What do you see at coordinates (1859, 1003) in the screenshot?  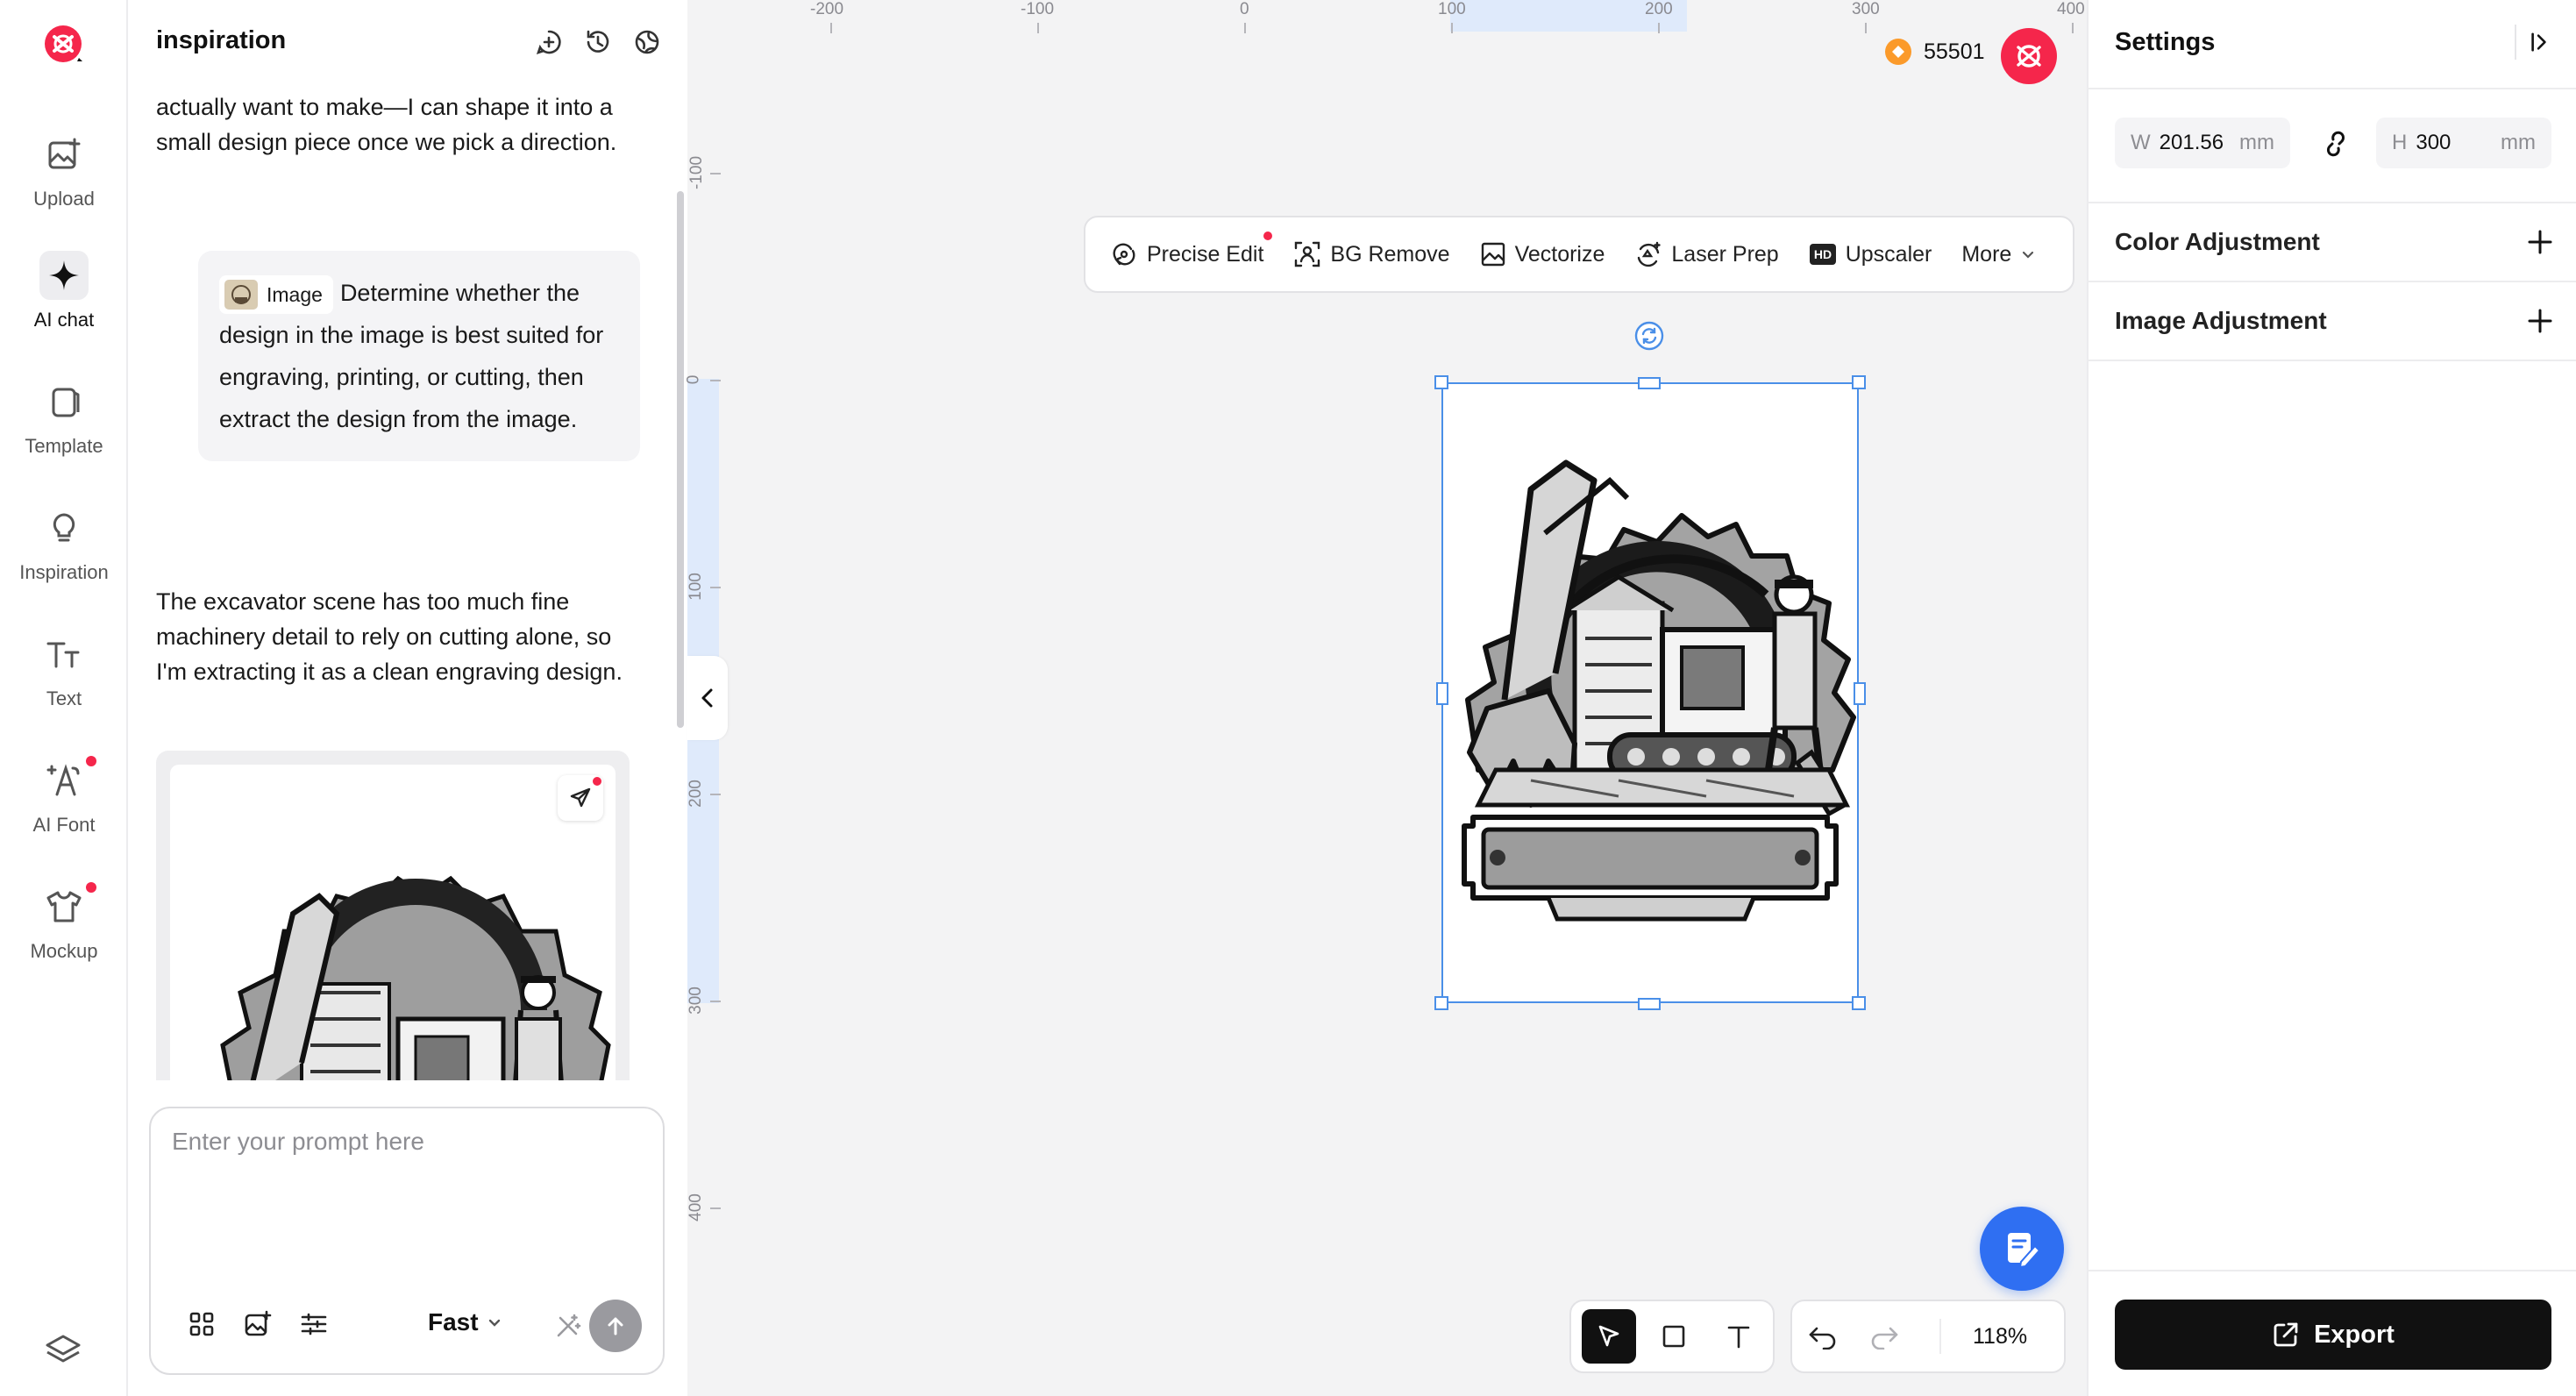 I see `resize-handle-bottom-right` at bounding box center [1859, 1003].